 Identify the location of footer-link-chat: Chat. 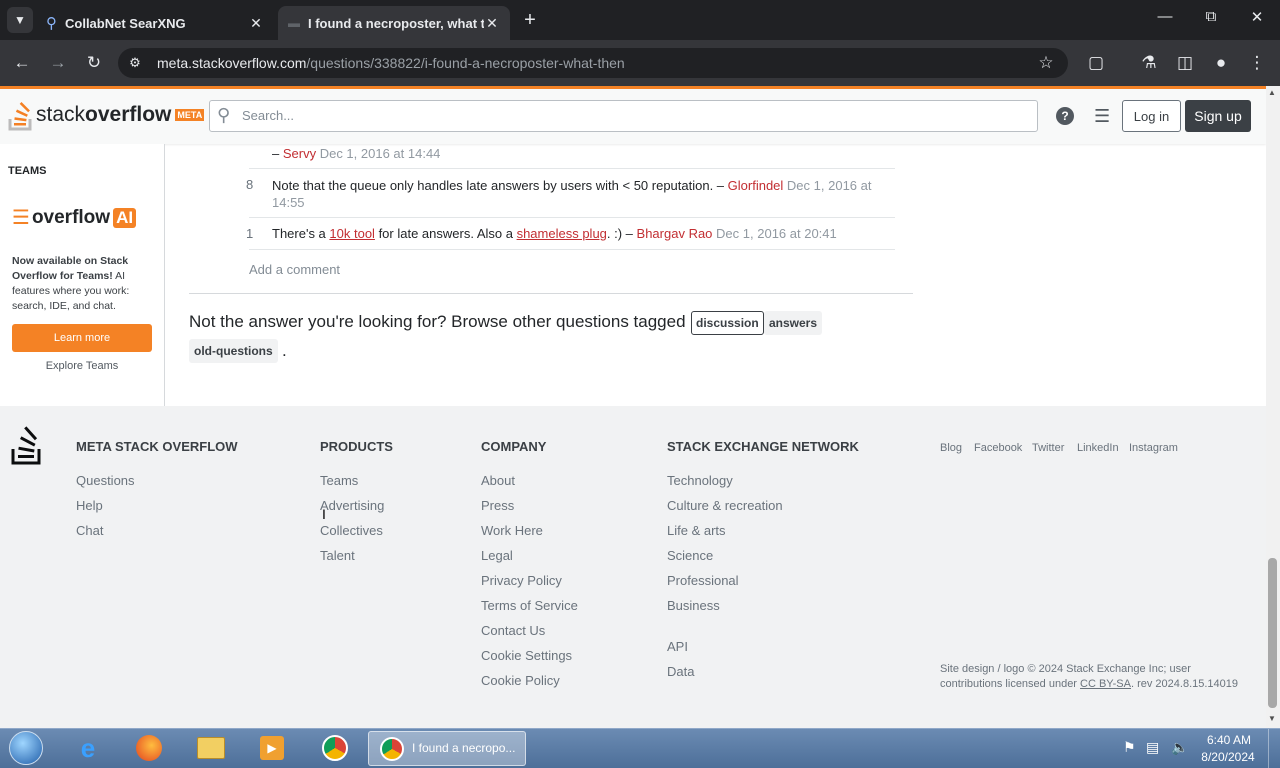
(89, 530).